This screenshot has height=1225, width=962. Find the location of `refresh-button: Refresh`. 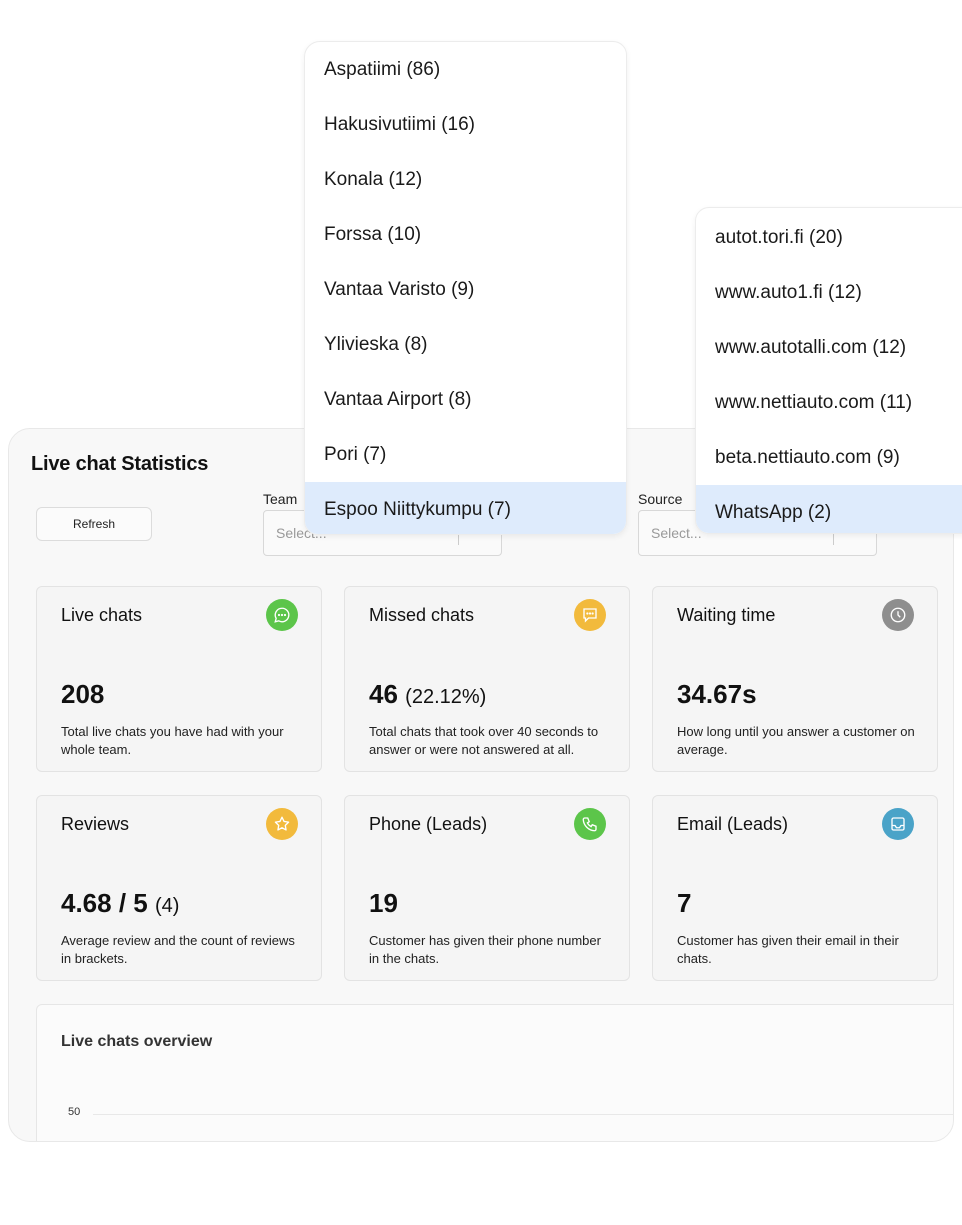

refresh-button: Refresh is located at coordinates (94, 524).